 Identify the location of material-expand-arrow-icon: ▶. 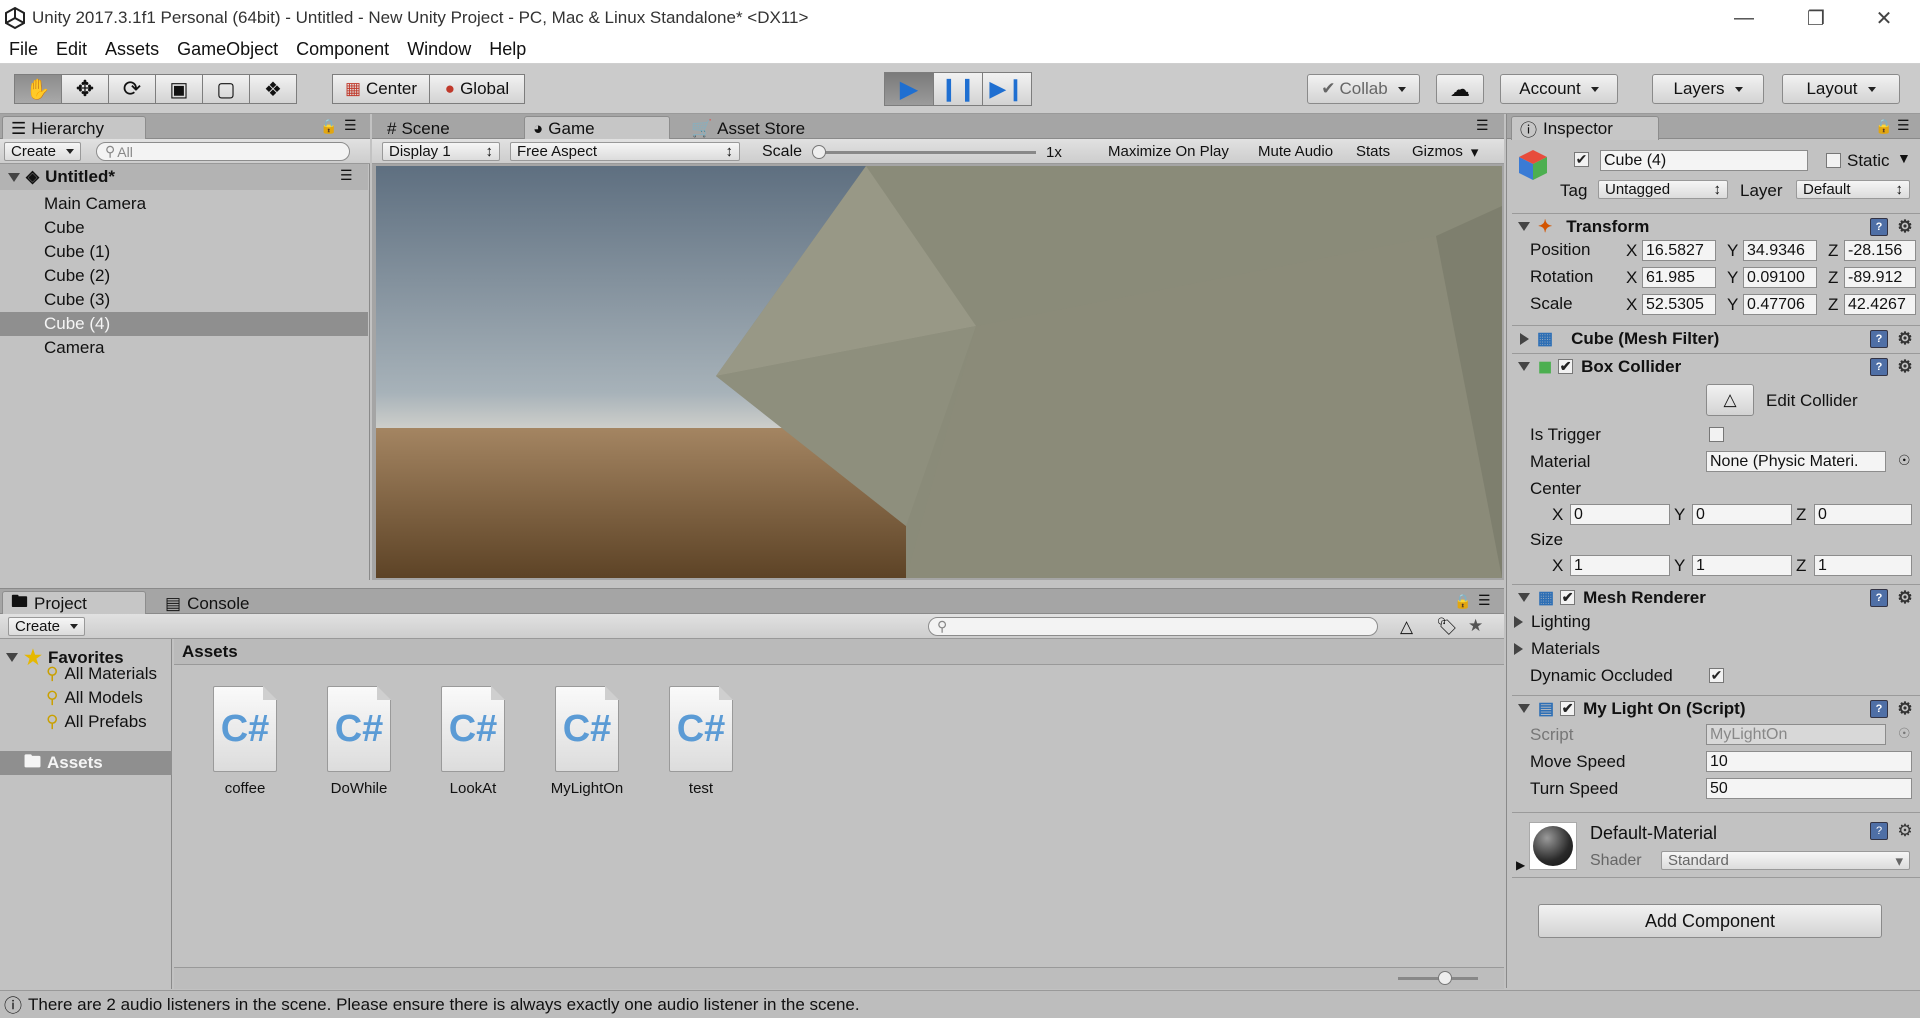
(1520, 865).